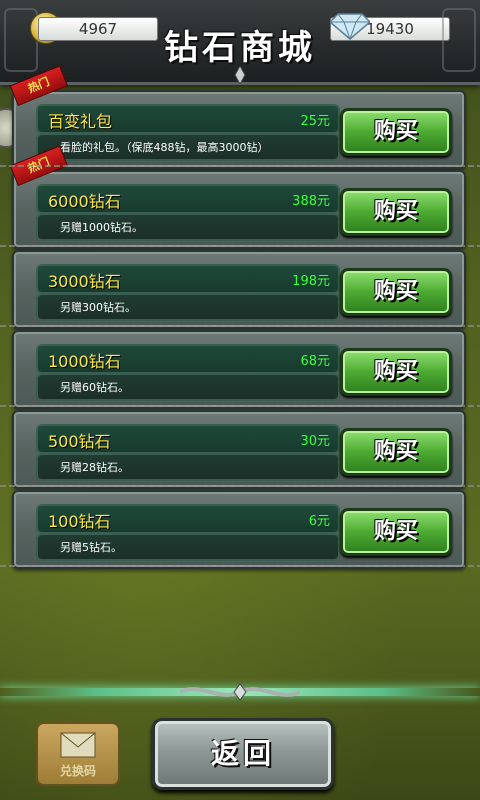  Describe the element at coordinates (240, 42) in the screenshot. I see `top-bar: S 4967 钻石商城 19430` at that location.